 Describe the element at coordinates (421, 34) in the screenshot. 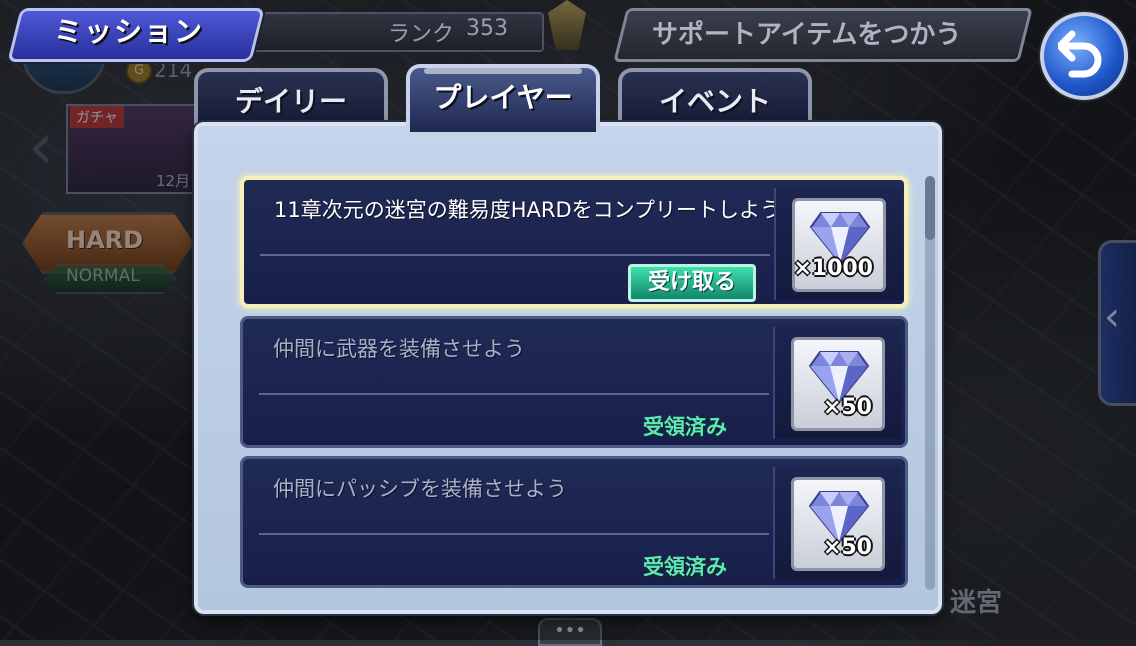

I see `rank-label: ランク` at that location.